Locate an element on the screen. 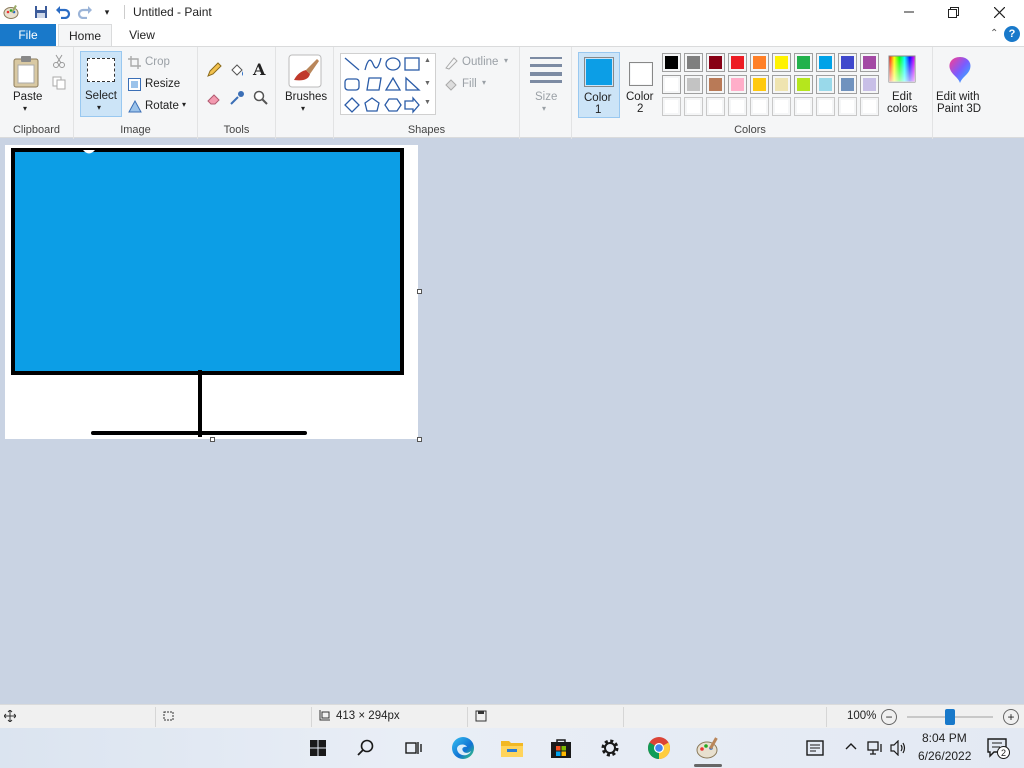 The height and width of the screenshot is (768, 1024). close-button is located at coordinates (999, 12).